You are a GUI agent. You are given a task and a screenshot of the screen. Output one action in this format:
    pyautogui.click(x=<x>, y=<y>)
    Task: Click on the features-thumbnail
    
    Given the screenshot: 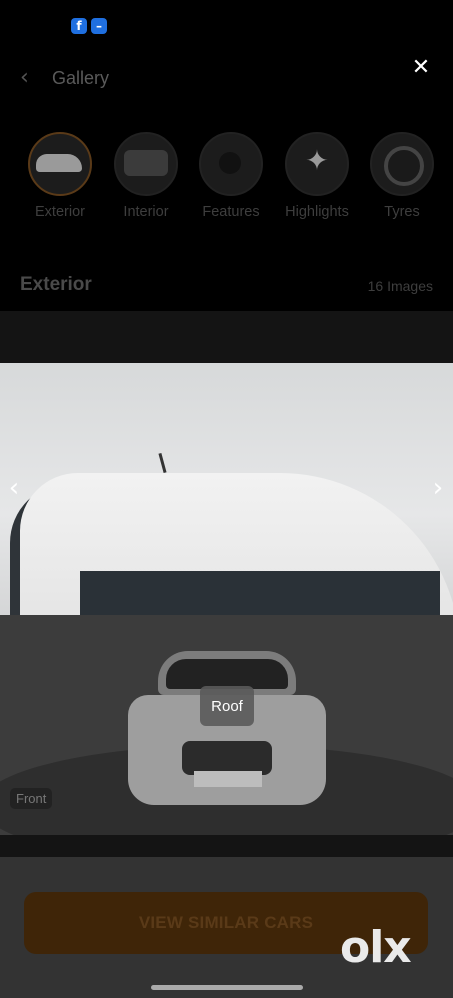 What is the action you would take?
    pyautogui.click(x=231, y=164)
    